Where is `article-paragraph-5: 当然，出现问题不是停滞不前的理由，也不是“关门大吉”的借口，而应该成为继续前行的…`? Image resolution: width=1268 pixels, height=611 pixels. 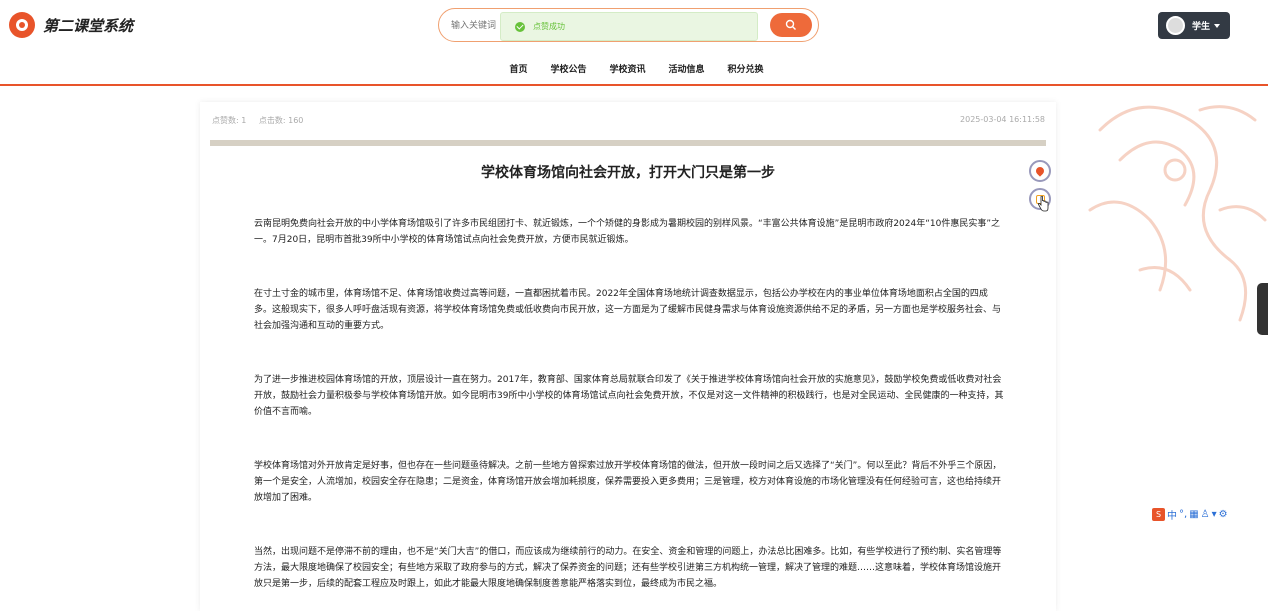
article-paragraph-5: 当然，出现问题不是停滞不前的理由，也不是“关门大吉”的借口，而应该成为继续前行的… is located at coordinates (628, 568).